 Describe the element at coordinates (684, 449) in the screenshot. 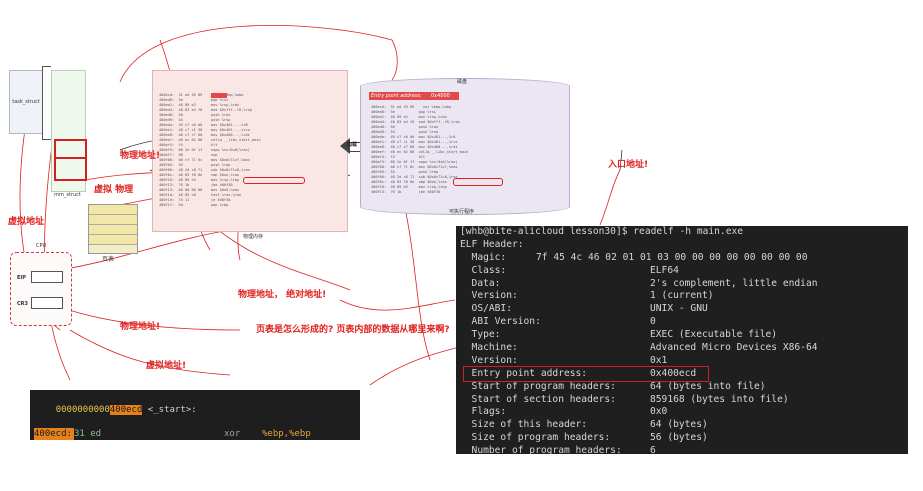

I see `elf-row: Number of program headers: 6` at that location.